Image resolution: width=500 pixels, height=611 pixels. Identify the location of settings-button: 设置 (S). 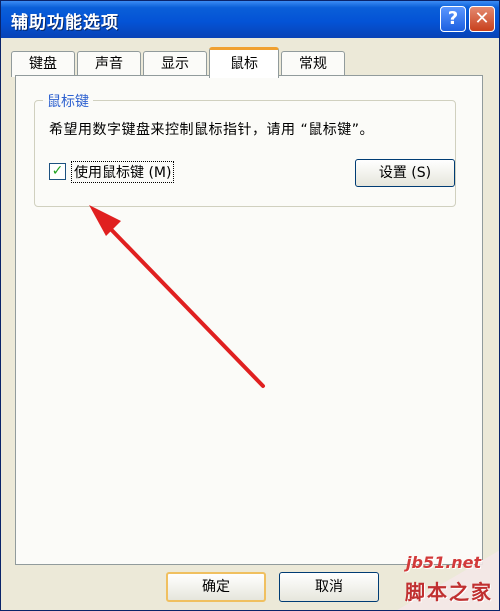
(405, 173).